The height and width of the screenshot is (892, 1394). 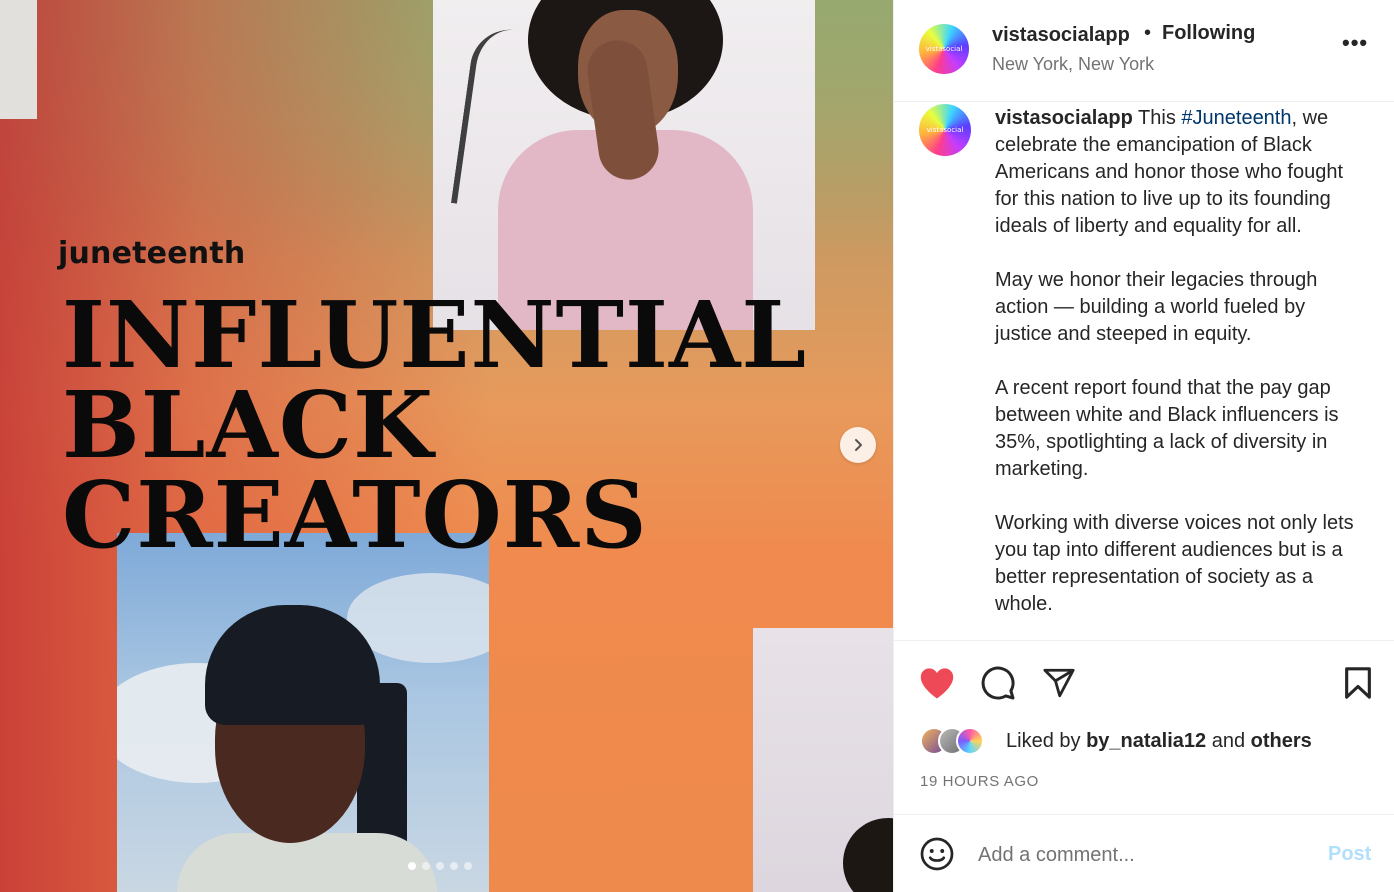 I want to click on comment-bubble-icon, so click(x=998, y=683).